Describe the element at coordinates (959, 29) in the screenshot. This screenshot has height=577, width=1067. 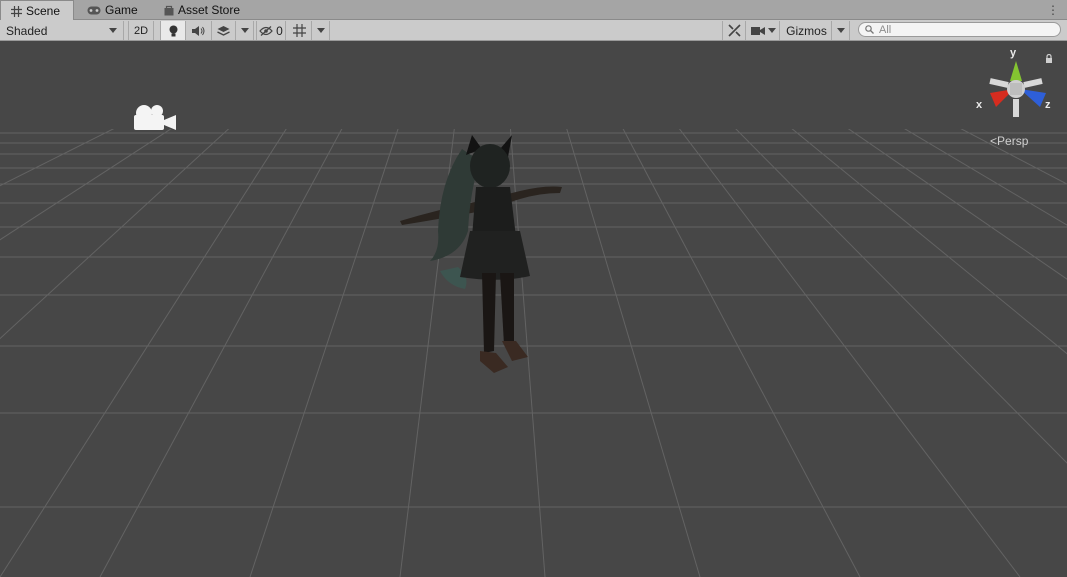
I see `scene-search-input: All` at that location.